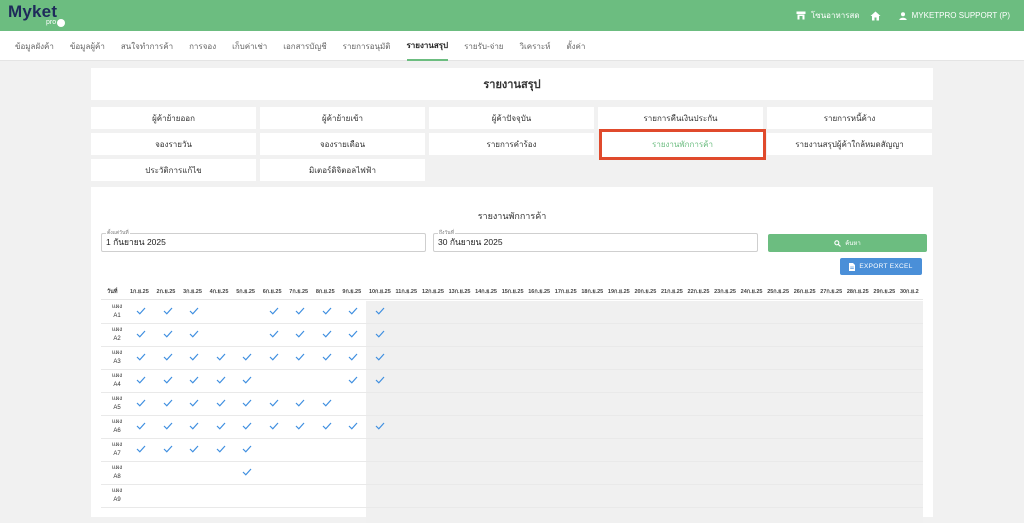 This screenshot has height=523, width=1024. Describe the element at coordinates (847, 243) in the screenshot. I see `search-button: ค้นหา` at that location.